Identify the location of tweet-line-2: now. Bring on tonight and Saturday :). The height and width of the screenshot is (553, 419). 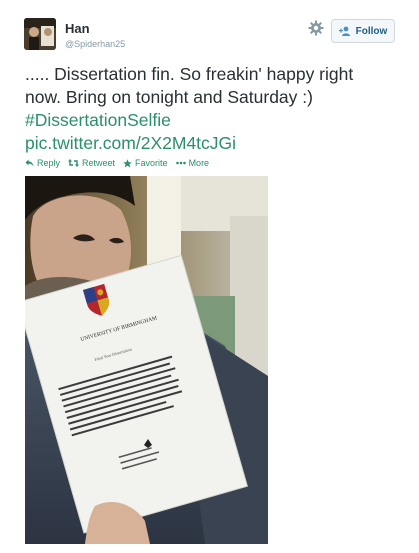
(169, 97).